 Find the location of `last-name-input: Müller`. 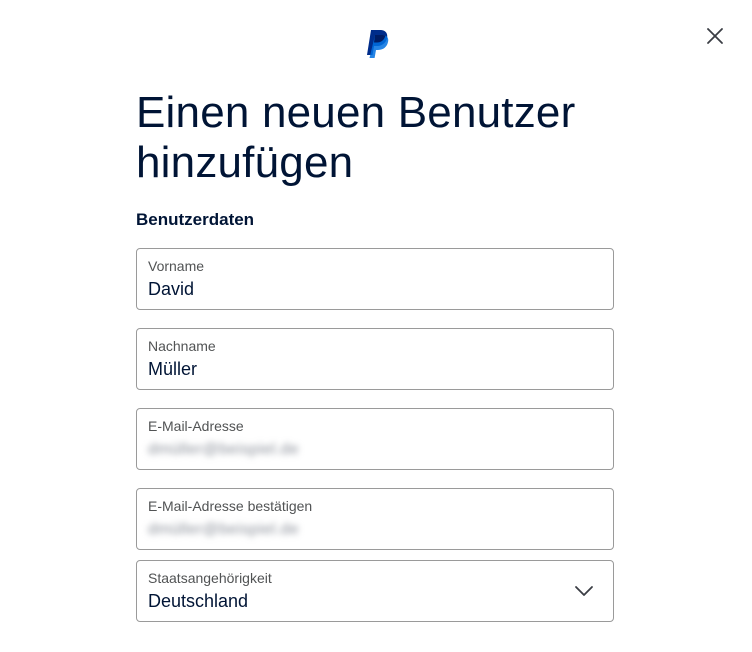

last-name-input: Müller is located at coordinates (358, 369).